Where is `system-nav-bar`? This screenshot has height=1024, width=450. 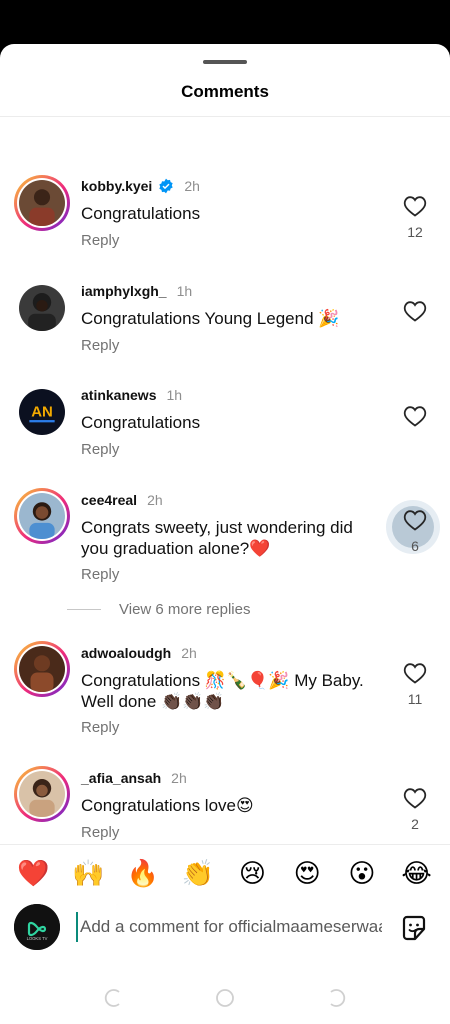 system-nav-bar is located at coordinates (225, 998).